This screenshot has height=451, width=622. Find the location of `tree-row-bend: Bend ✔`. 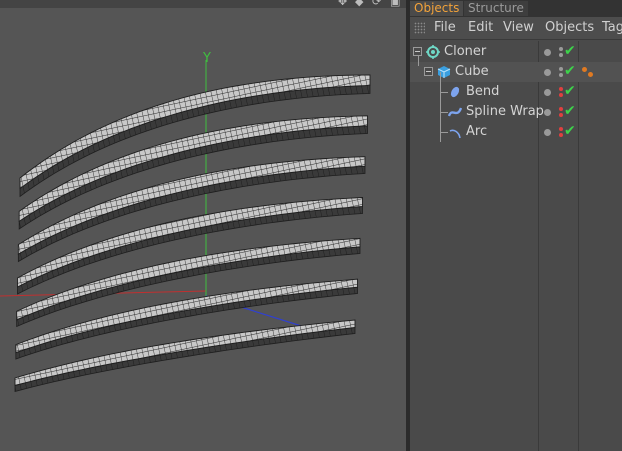

tree-row-bend: Bend ✔ is located at coordinates (516, 107).